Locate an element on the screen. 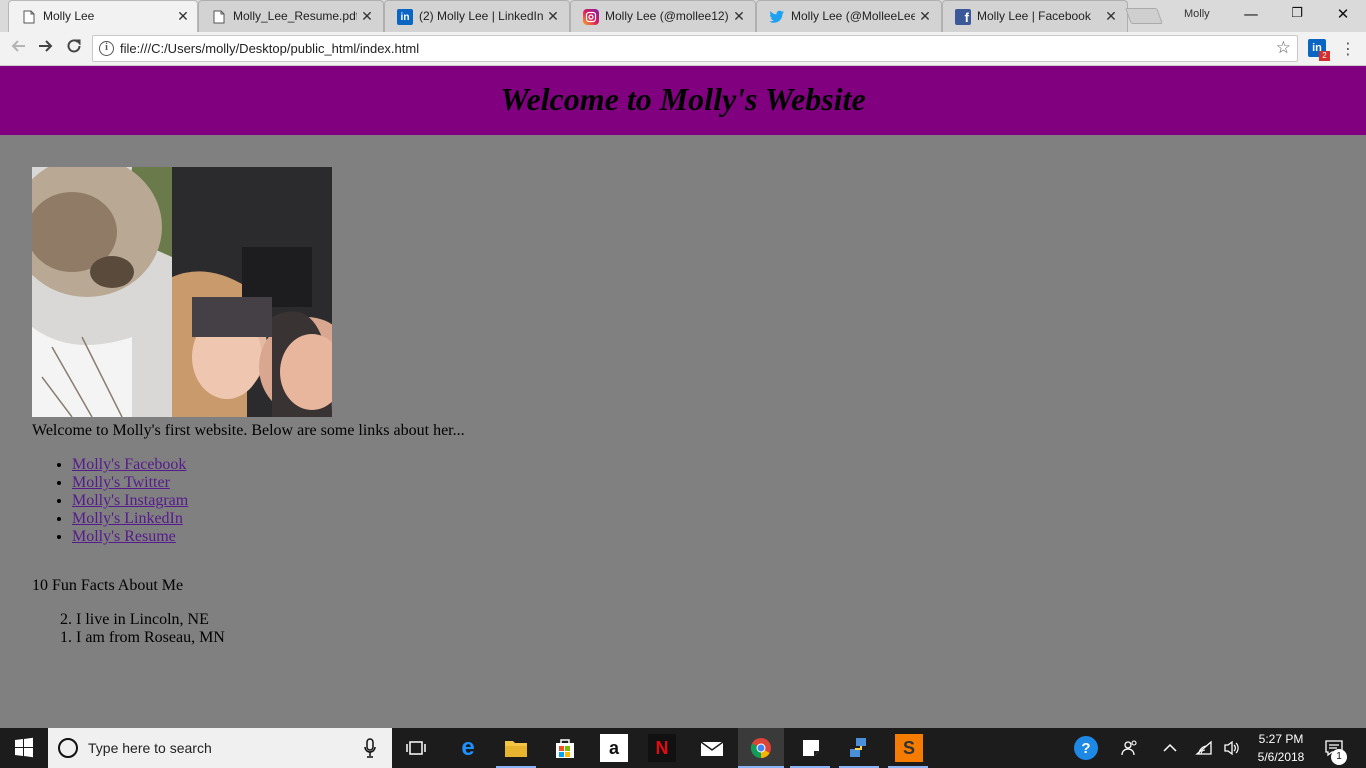  tab-resume-pdf: Molly_Lee_Resume.pdf ✕ is located at coordinates (291, 16).